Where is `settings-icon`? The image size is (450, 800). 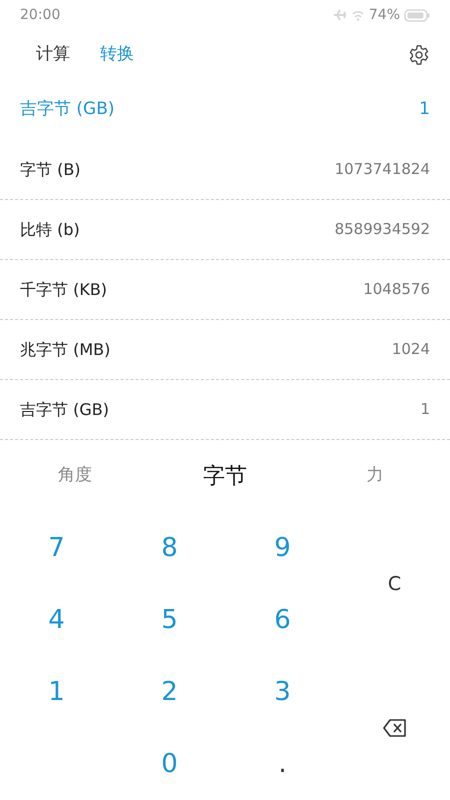
settings-icon is located at coordinates (419, 55).